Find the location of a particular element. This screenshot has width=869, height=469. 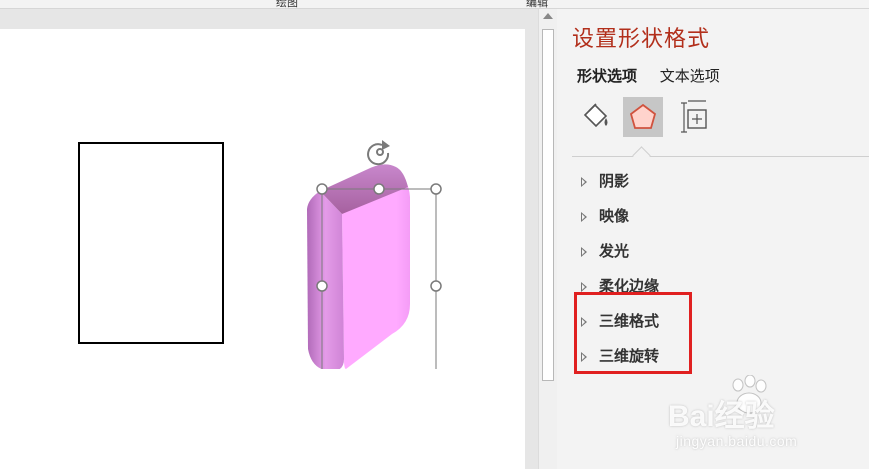

watermark-logo-text: Bai经验 is located at coordinates (721, 416).